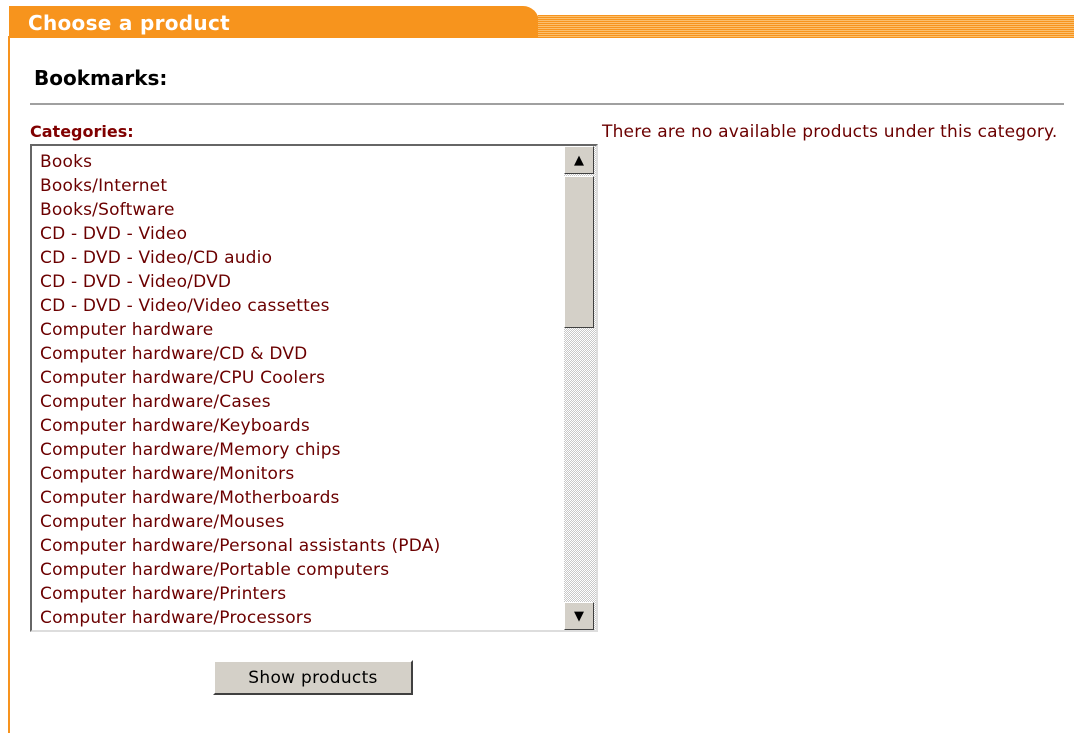 Image resolution: width=1074 pixels, height=733 pixels. I want to click on scrollbar: ▲ ▼, so click(580, 388).